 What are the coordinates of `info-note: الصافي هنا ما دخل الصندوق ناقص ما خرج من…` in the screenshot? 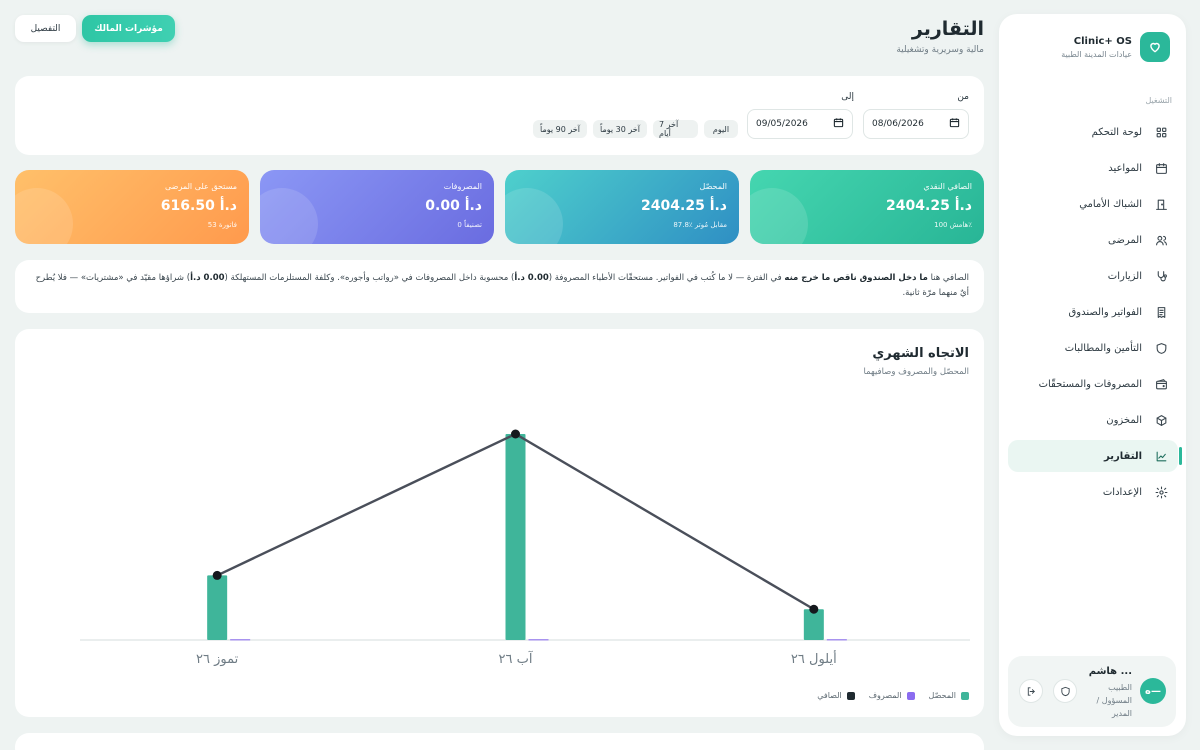 It's located at (499, 286).